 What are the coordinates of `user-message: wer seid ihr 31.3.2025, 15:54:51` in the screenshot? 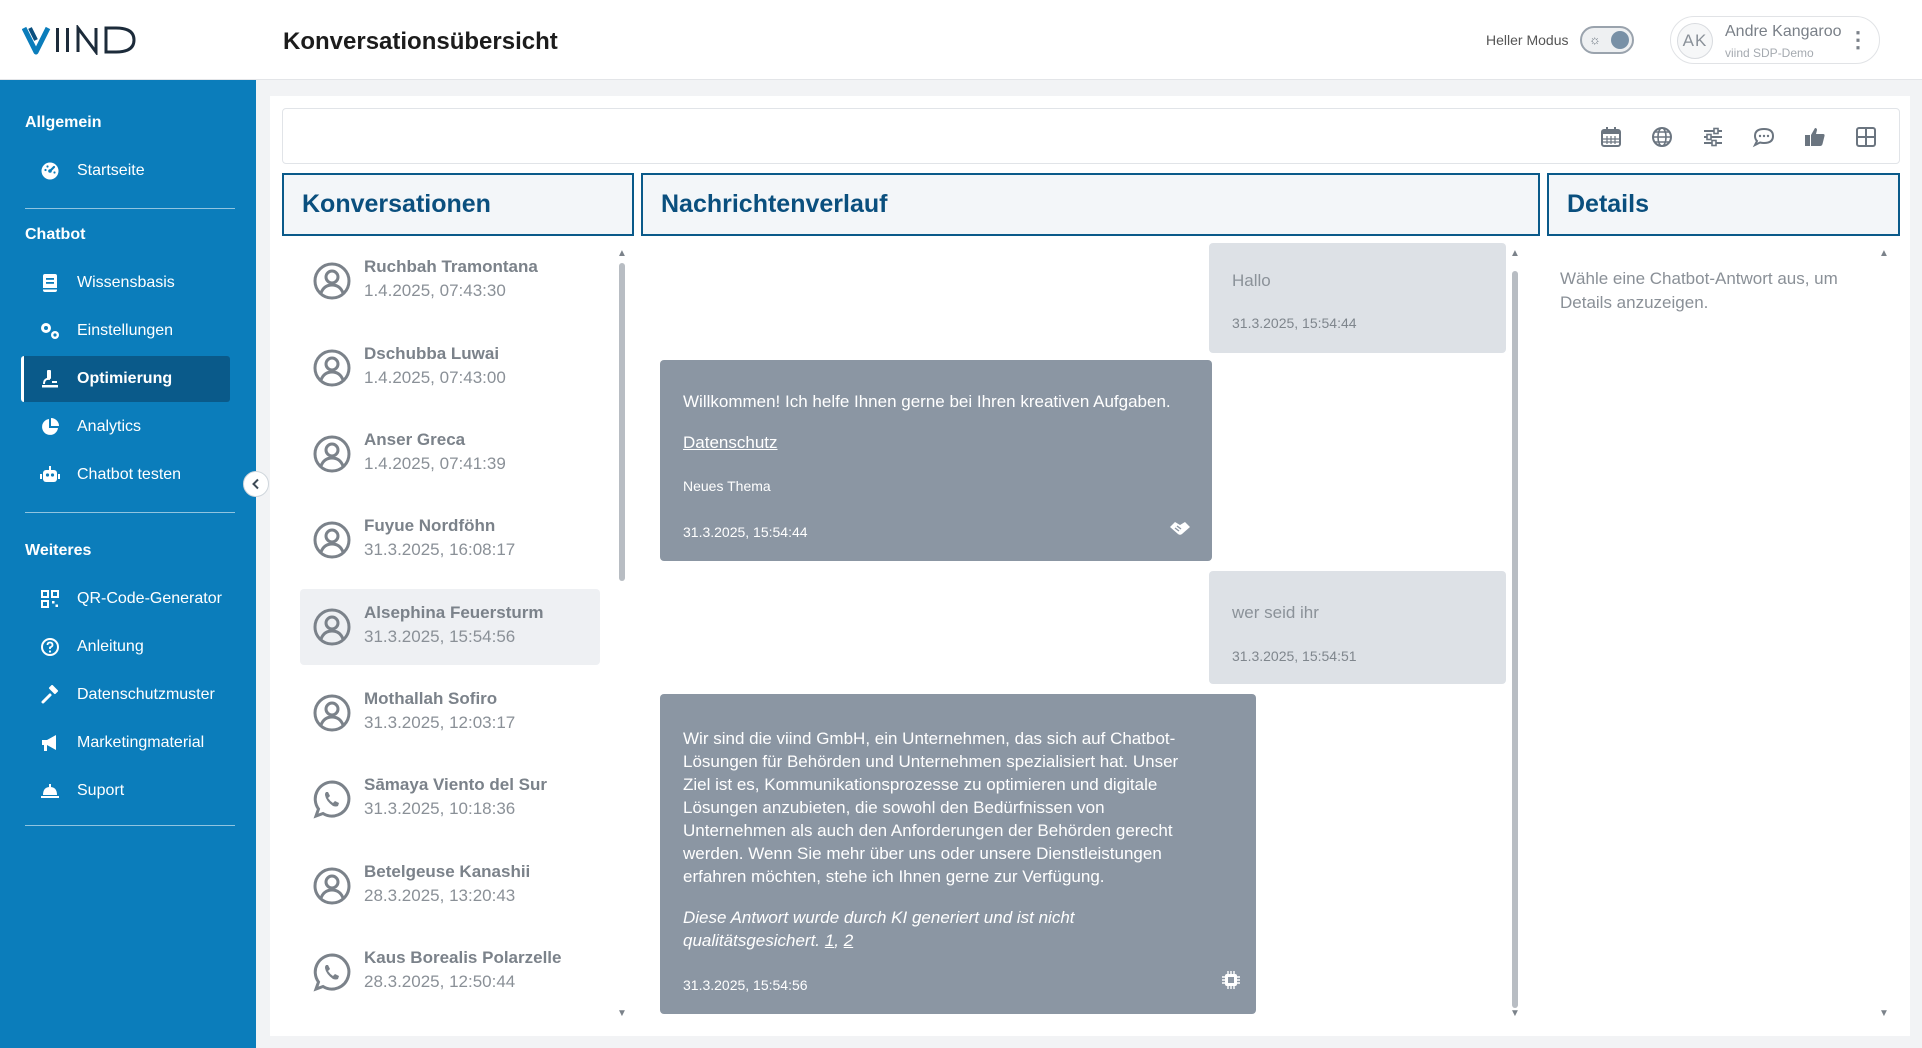 It's located at (1357, 627).